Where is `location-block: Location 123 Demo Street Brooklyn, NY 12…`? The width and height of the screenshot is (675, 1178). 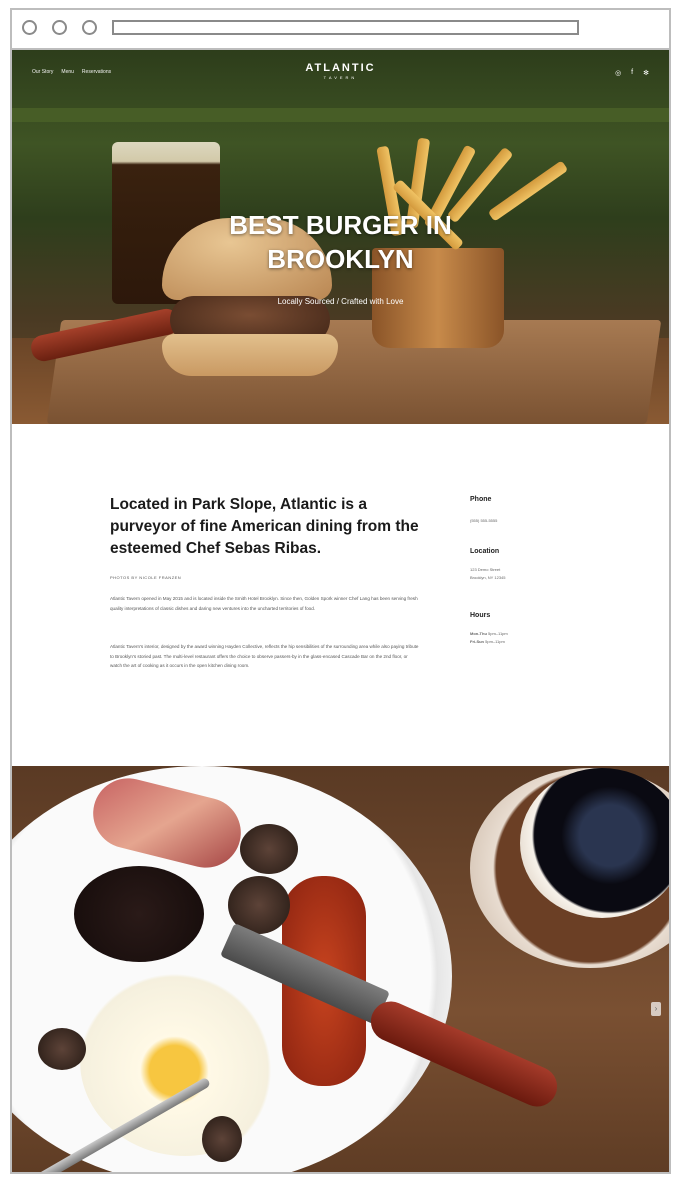
location-block: Location 123 Demo Street Brooklyn, NY 12… is located at coordinates (530, 564).